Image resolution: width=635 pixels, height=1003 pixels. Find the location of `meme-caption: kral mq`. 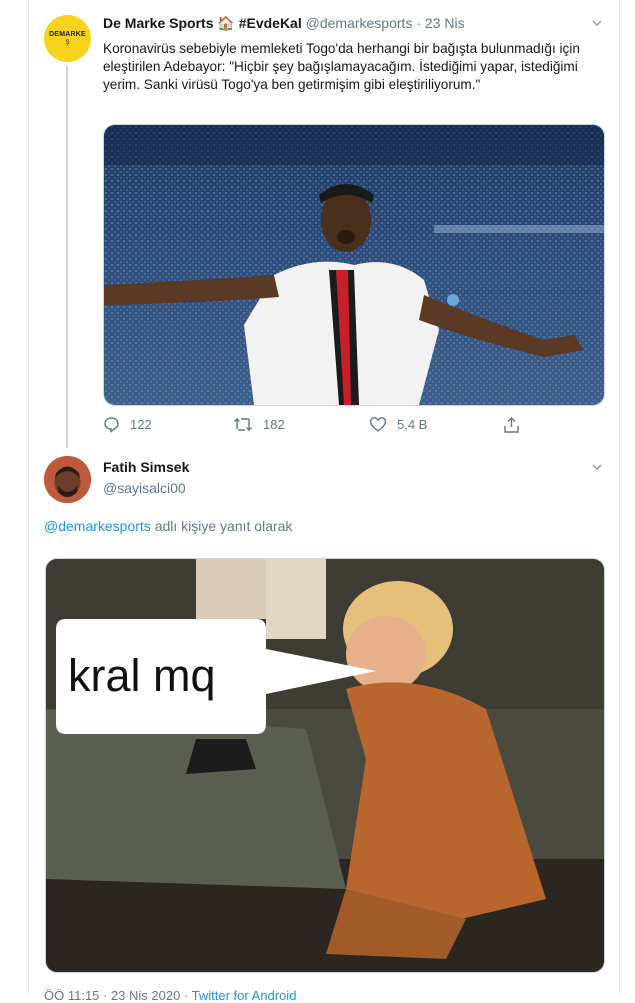

meme-caption: kral mq is located at coordinates (142, 675).